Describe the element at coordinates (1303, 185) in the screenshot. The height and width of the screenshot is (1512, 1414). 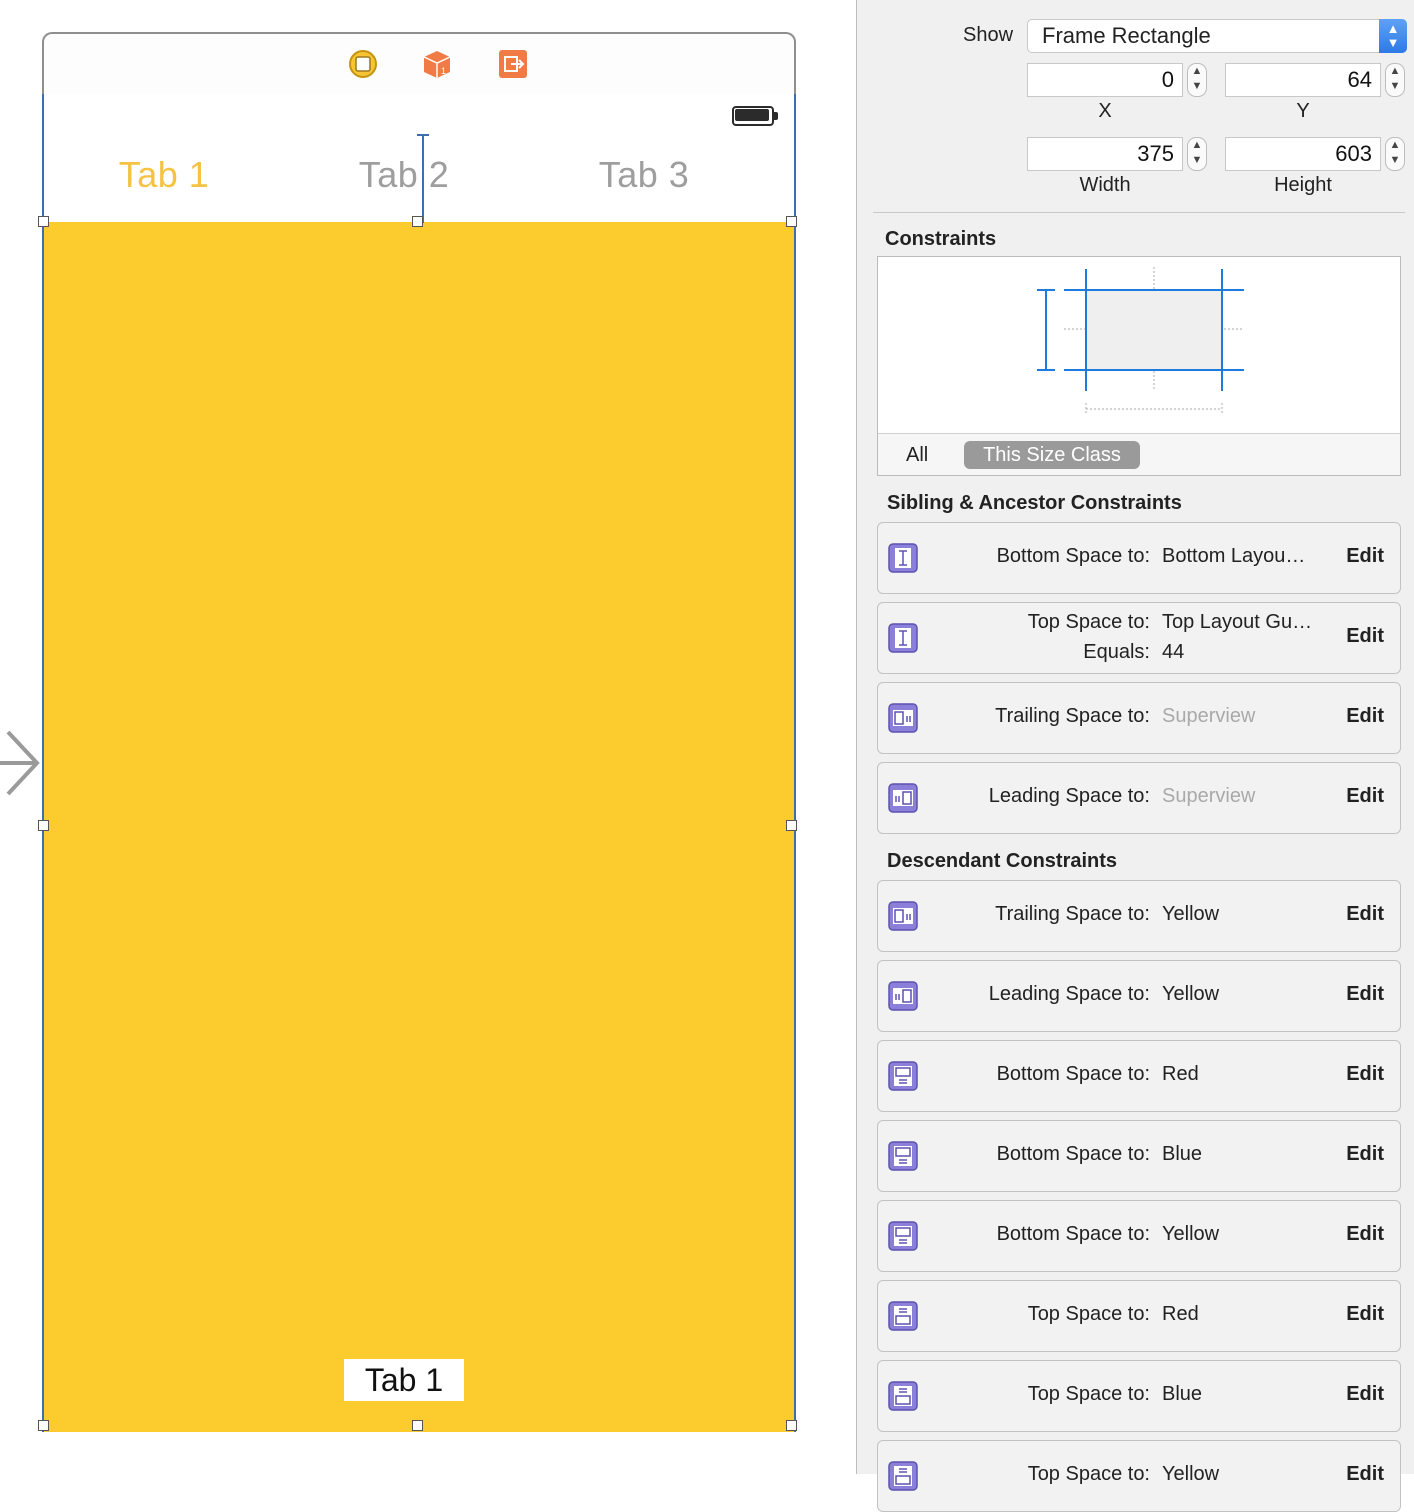
I see `height-caption: Height` at that location.